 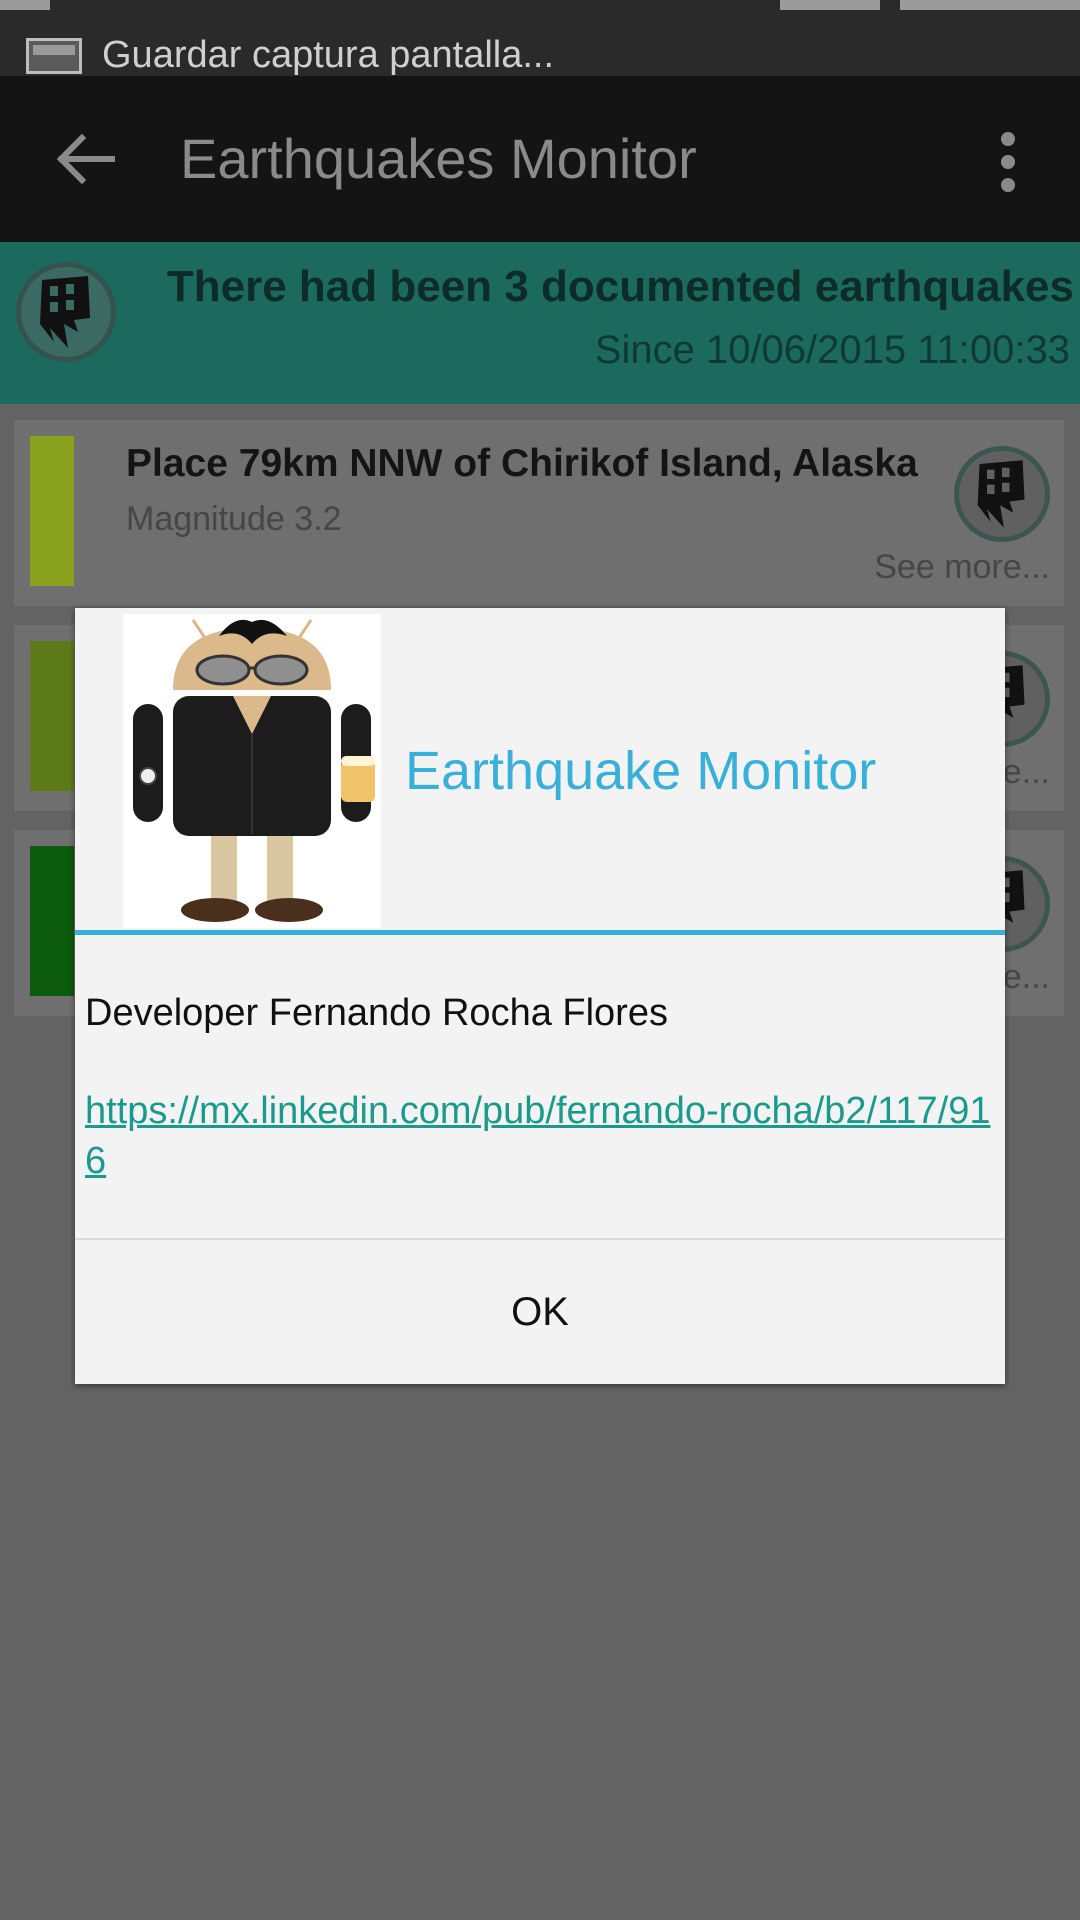 What do you see at coordinates (252, 771) in the screenshot?
I see `developer-avatar` at bounding box center [252, 771].